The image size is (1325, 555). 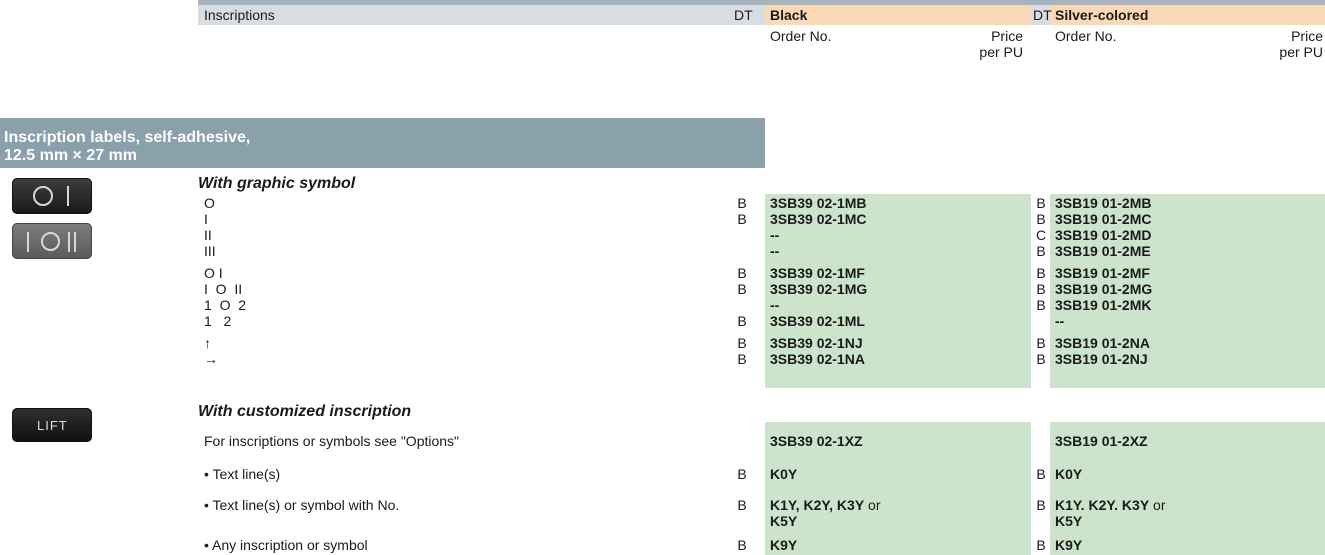 What do you see at coordinates (225, 305) in the screenshot?
I see `row-label: 1 O 2` at bounding box center [225, 305].